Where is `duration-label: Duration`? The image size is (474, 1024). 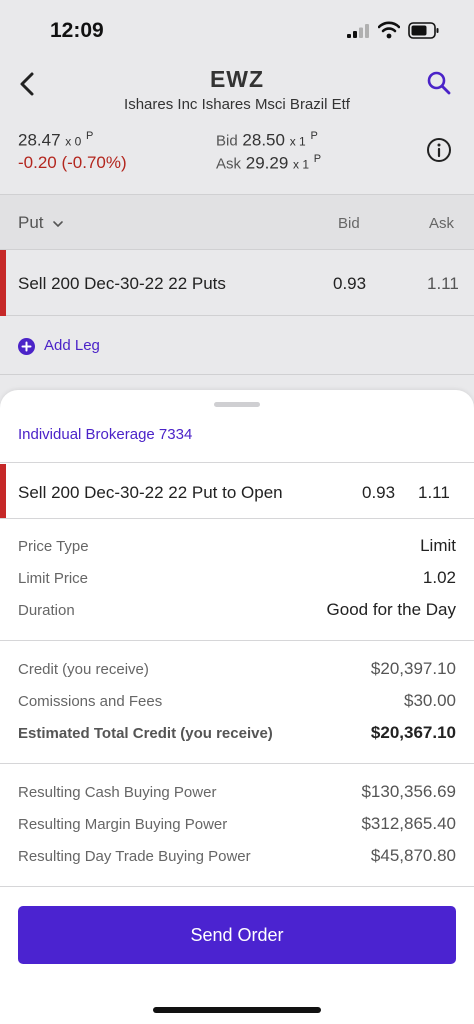
duration-label: Duration is located at coordinates (46, 610).